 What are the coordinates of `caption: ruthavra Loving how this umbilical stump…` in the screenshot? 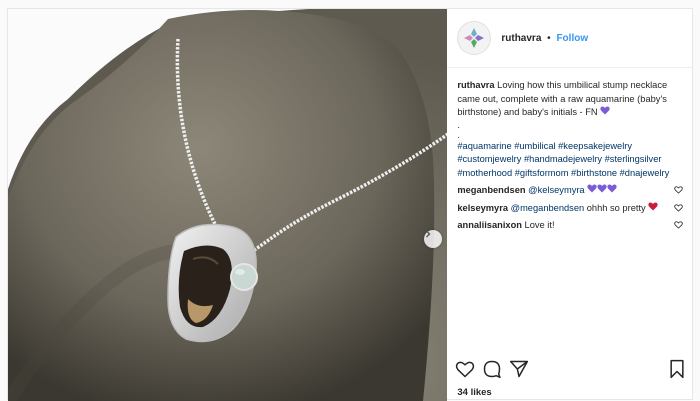 It's located at (571, 129).